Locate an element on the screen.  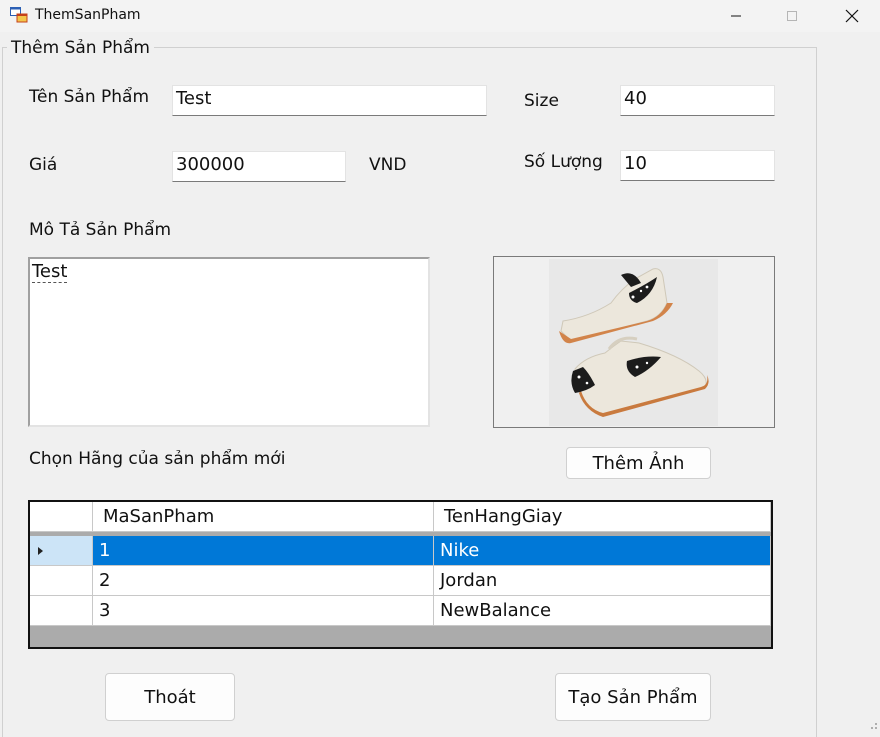
minimize-icon is located at coordinates (736, 16).